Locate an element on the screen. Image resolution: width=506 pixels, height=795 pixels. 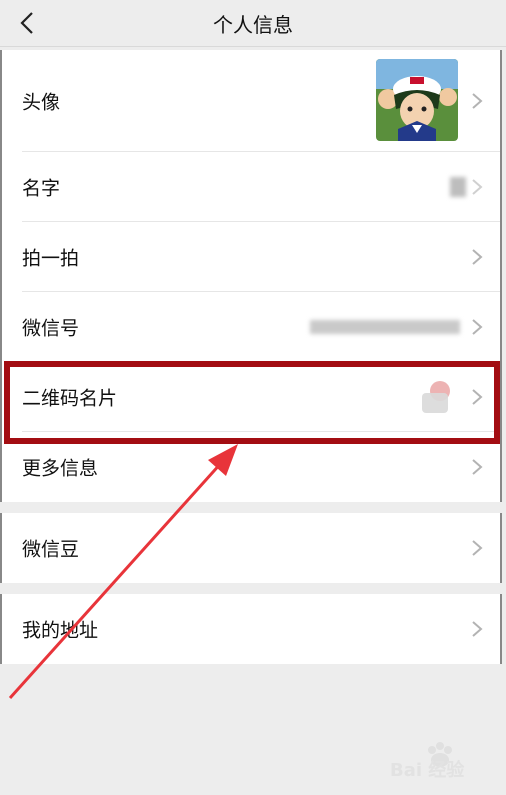
watermark-text: Bai 经验 is located at coordinates (427, 770).